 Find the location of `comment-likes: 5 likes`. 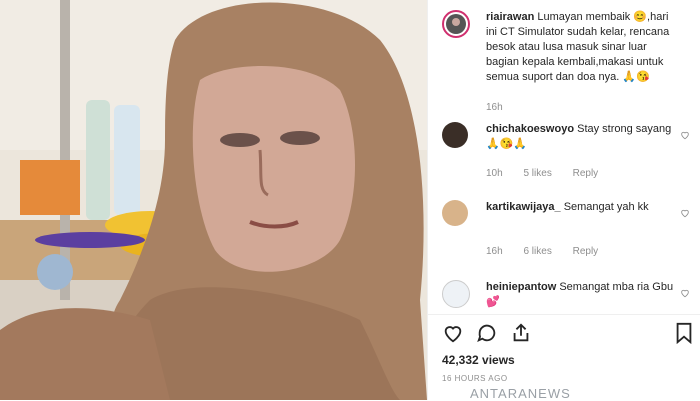

comment-likes: 5 likes is located at coordinates (537, 173).